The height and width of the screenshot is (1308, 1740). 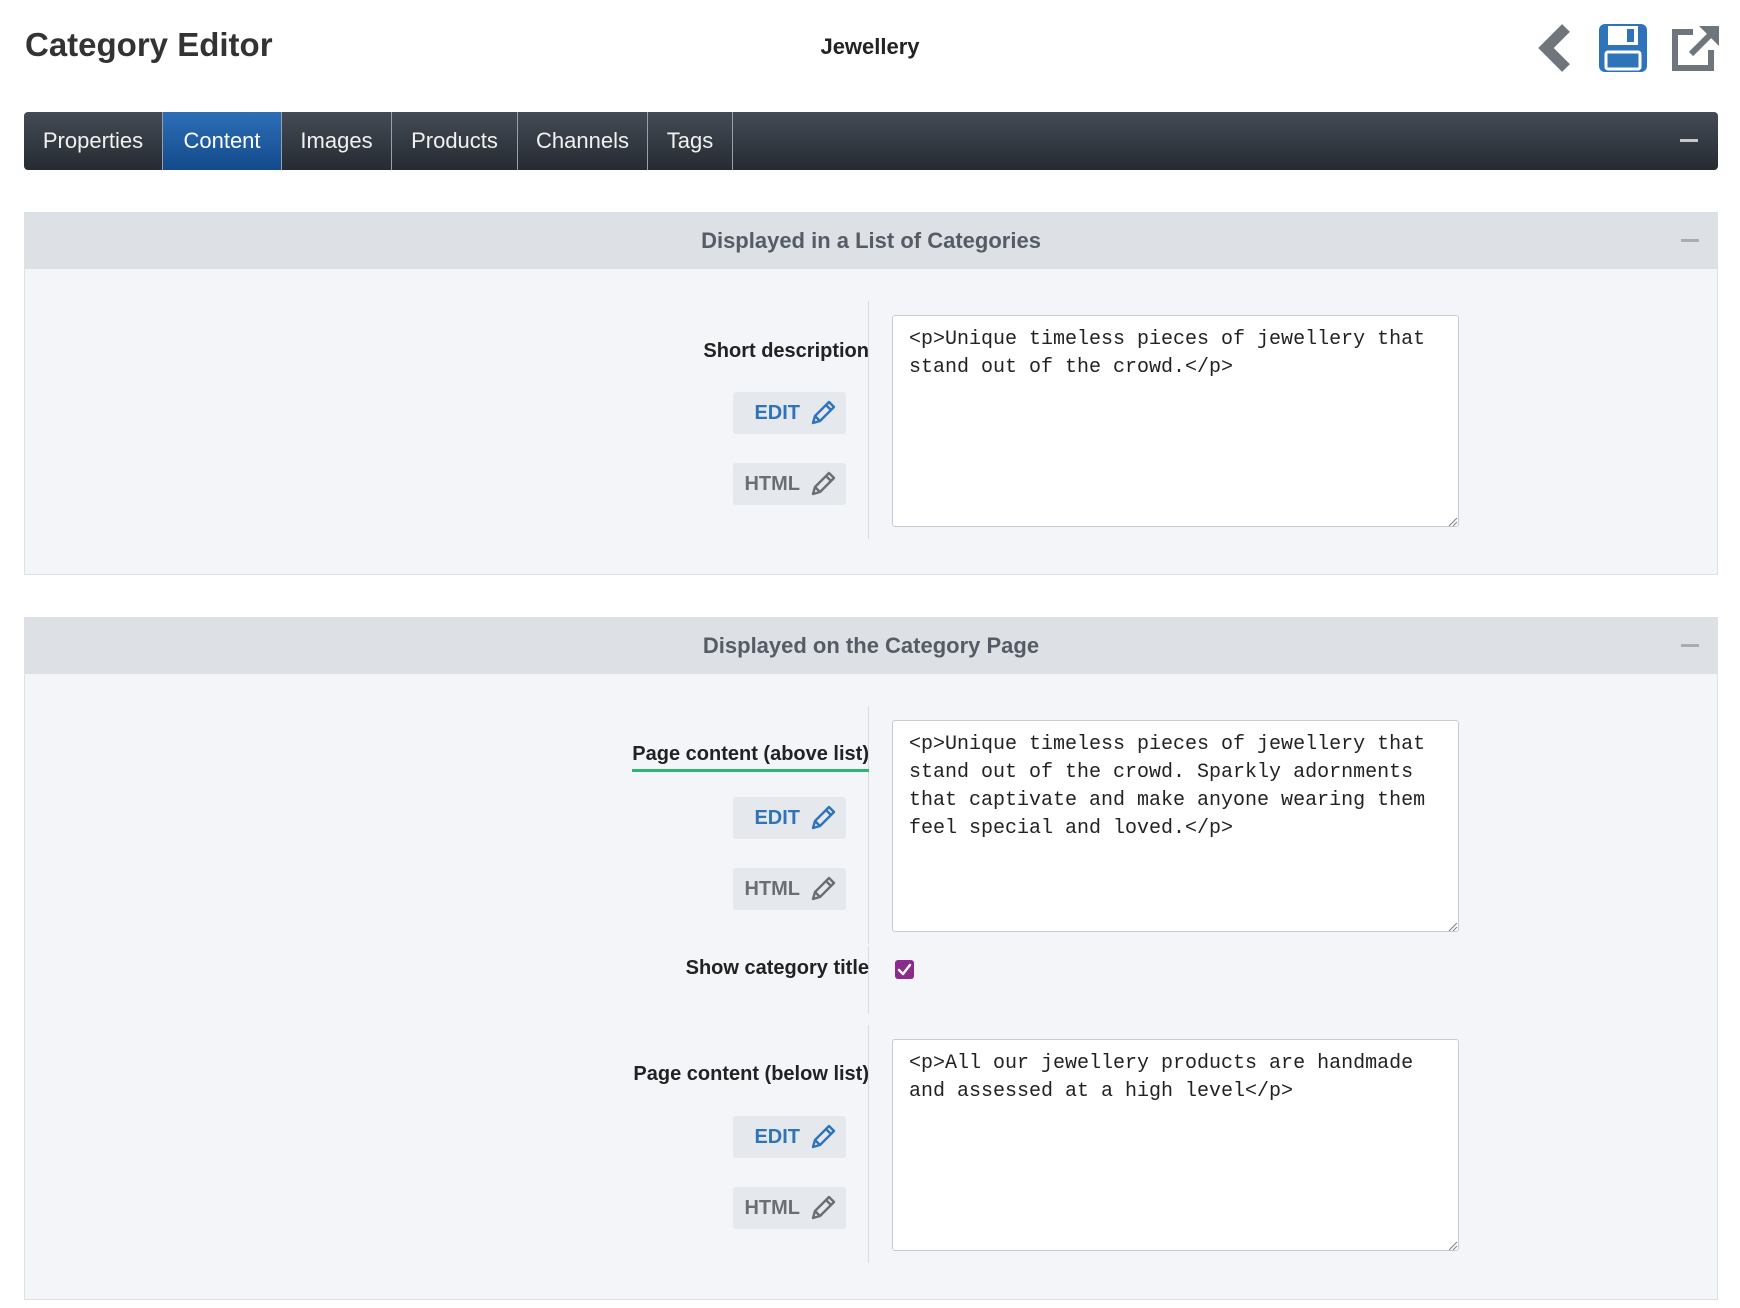 I want to click on checkmark-icon, so click(x=904, y=969).